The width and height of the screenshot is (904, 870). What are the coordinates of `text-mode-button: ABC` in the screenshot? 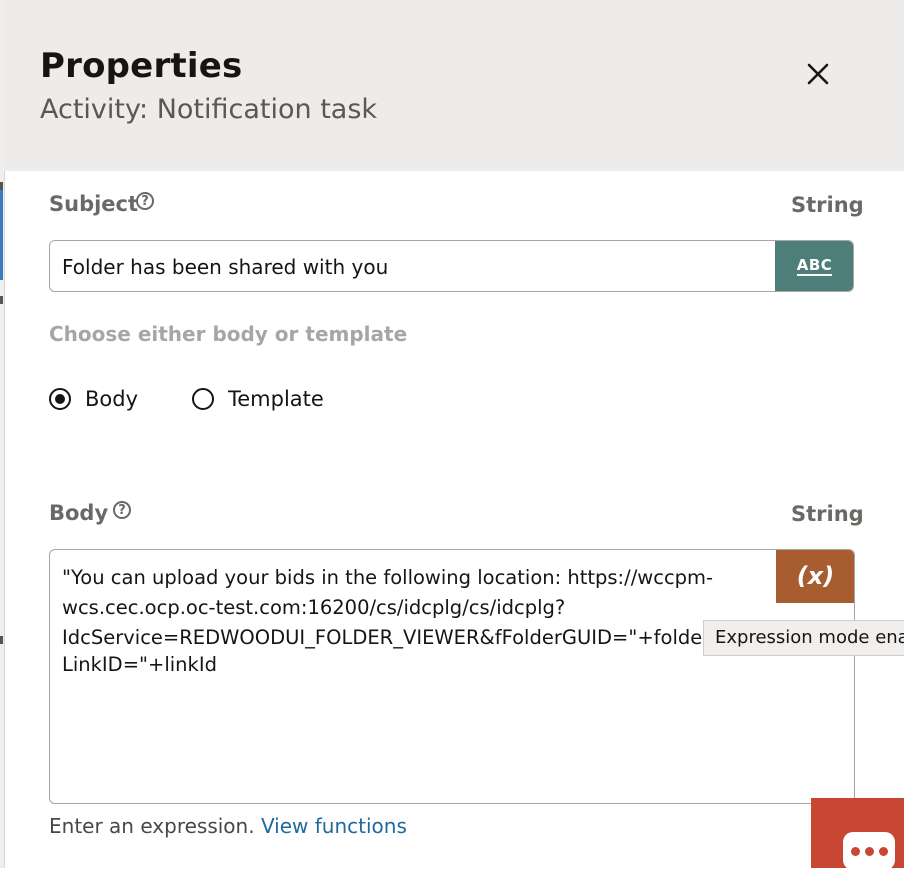 It's located at (814, 266).